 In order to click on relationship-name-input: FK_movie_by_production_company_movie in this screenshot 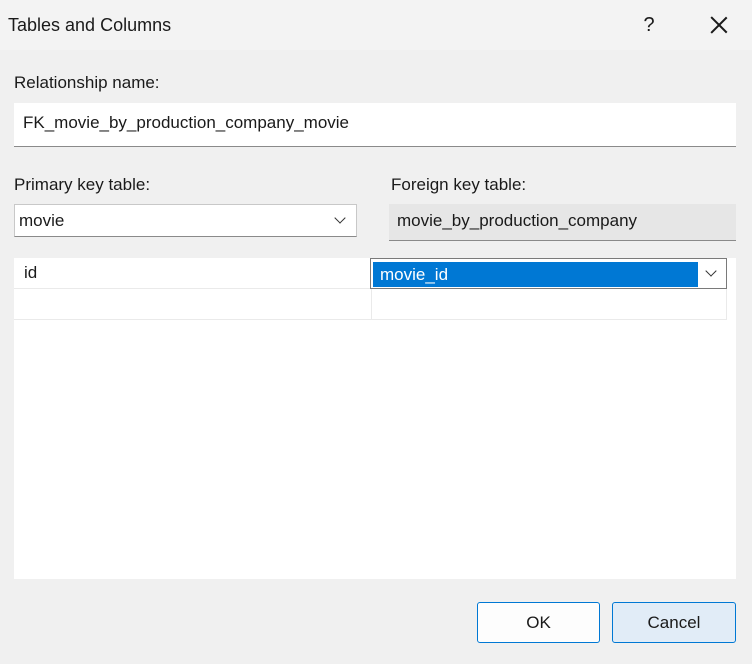, I will do `click(375, 125)`.